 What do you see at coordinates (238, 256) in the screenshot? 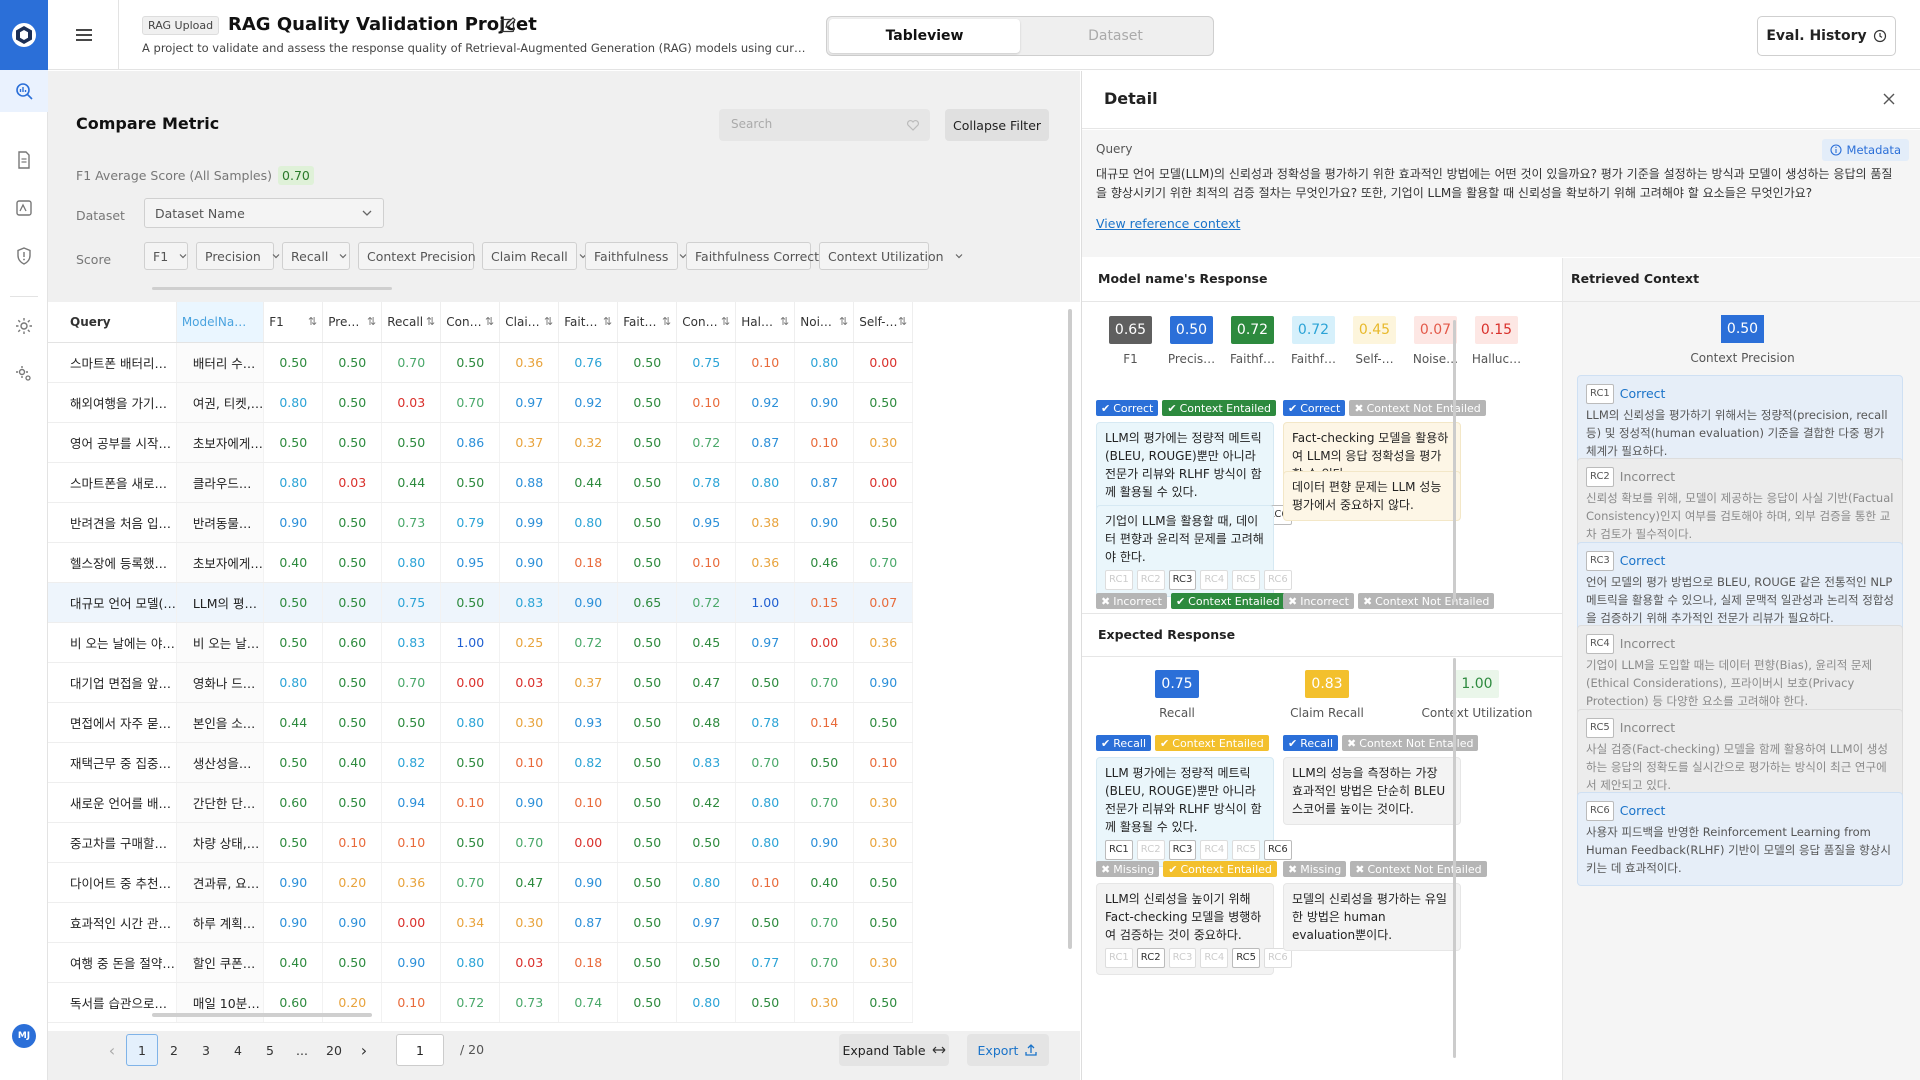
I see `score-filter-select: Precision` at bounding box center [238, 256].